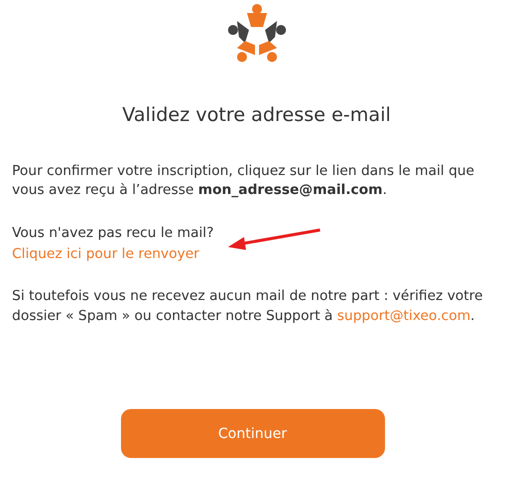 The image size is (505, 482). I want to click on page-title: Validez votre adresse e-mail, so click(256, 115).